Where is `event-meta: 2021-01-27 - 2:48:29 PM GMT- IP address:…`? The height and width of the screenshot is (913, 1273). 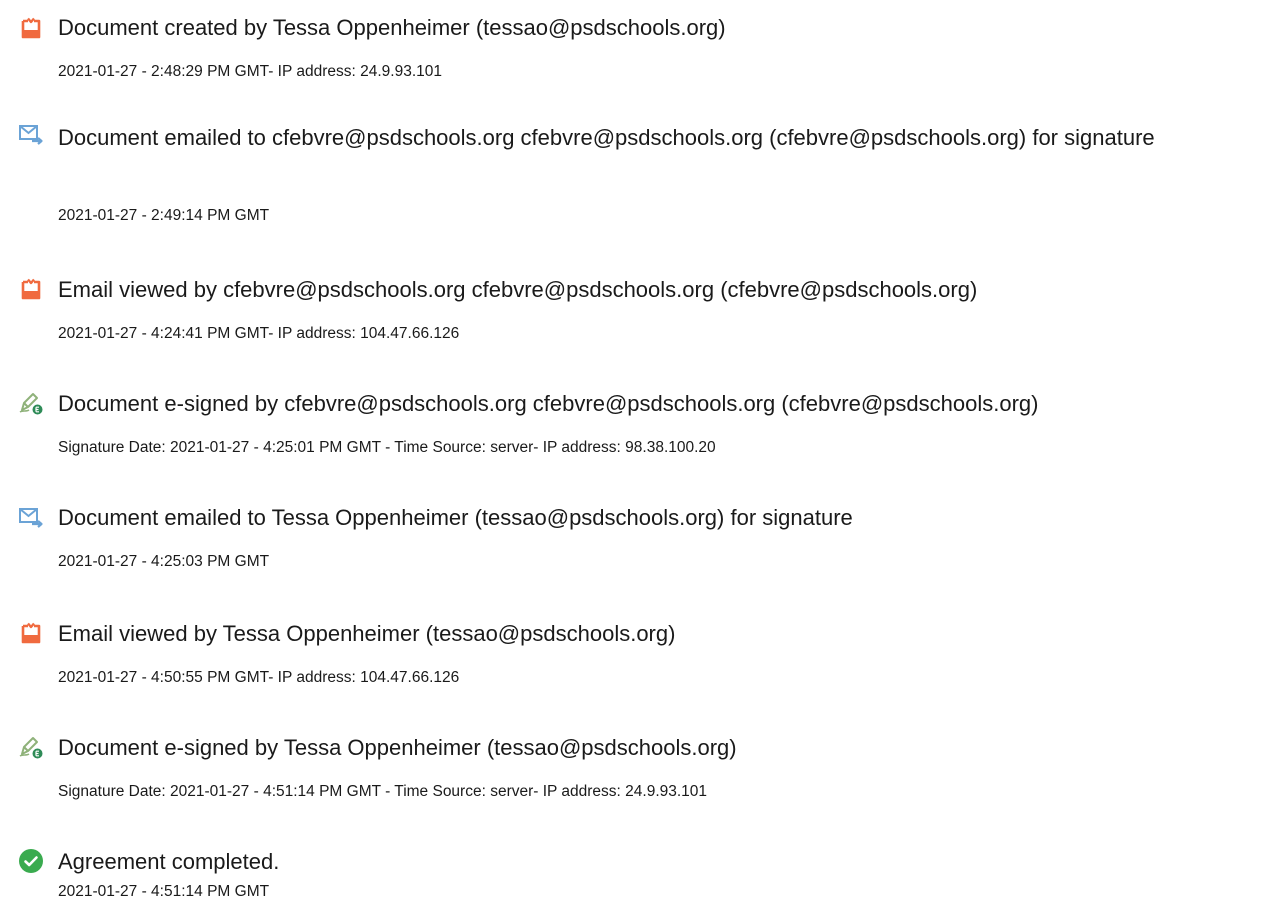 event-meta: 2021-01-27 - 2:48:29 PM GMT- IP address:… is located at coordinates (250, 71).